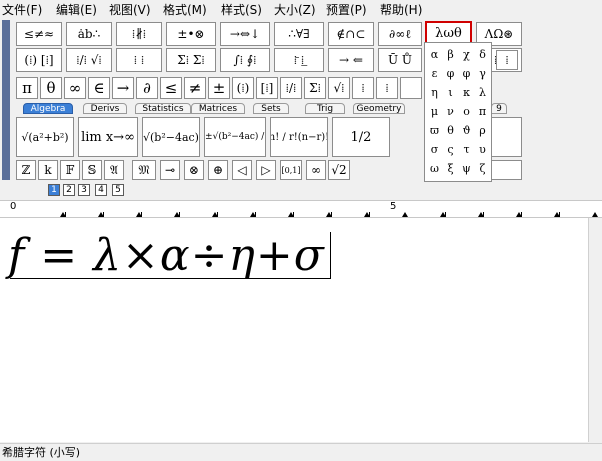  I want to click on greek-symbol: ρ, so click(482, 130).